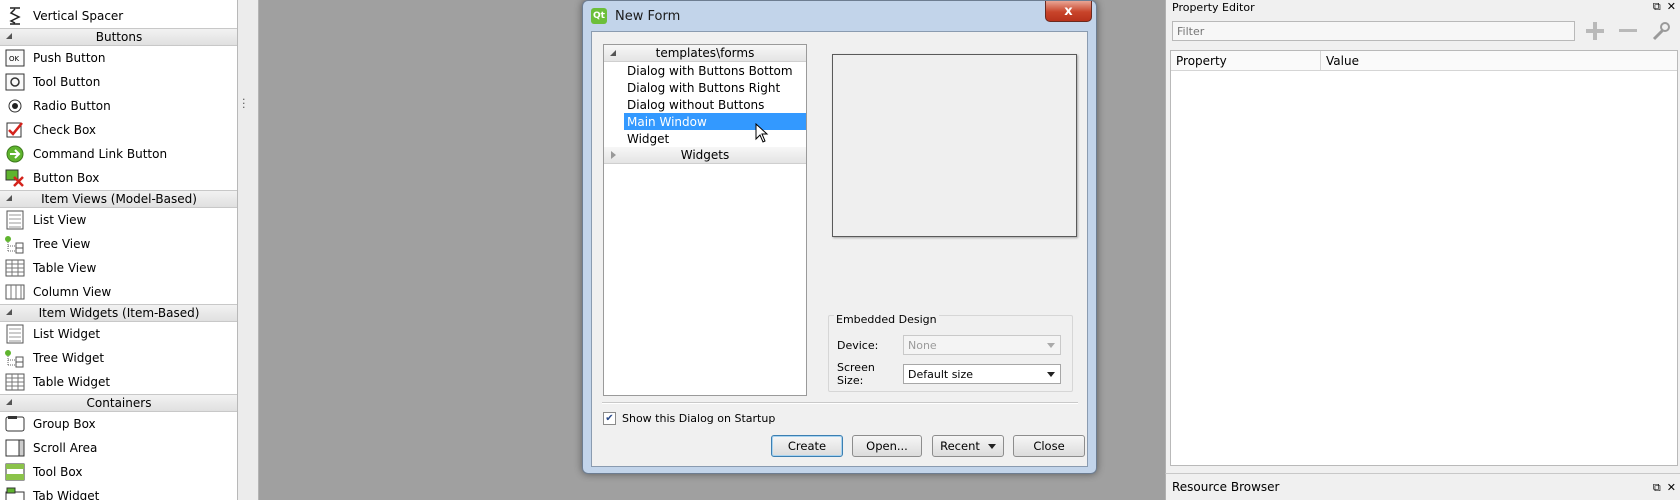 Image resolution: width=1680 pixels, height=500 pixels. I want to click on widget-category-item-widgets-item-based: Item Widgets (Item-Based), so click(118, 313).